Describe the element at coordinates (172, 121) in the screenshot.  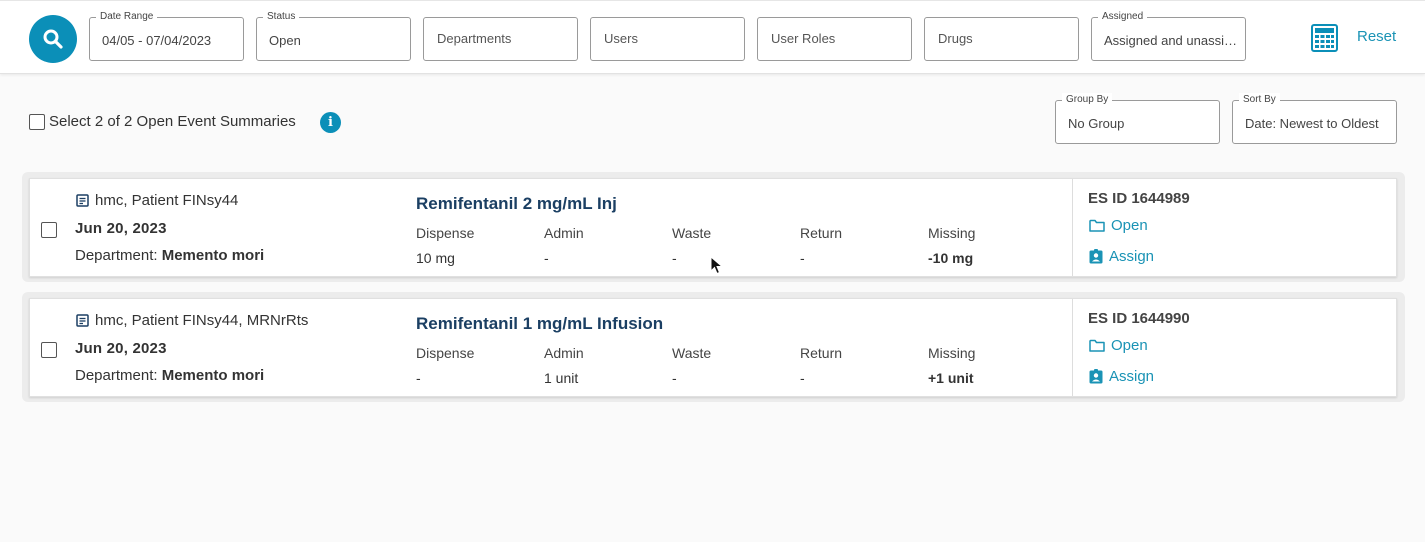
I see `select-all-label: Select 2 of 2 Open Event Summaries` at that location.